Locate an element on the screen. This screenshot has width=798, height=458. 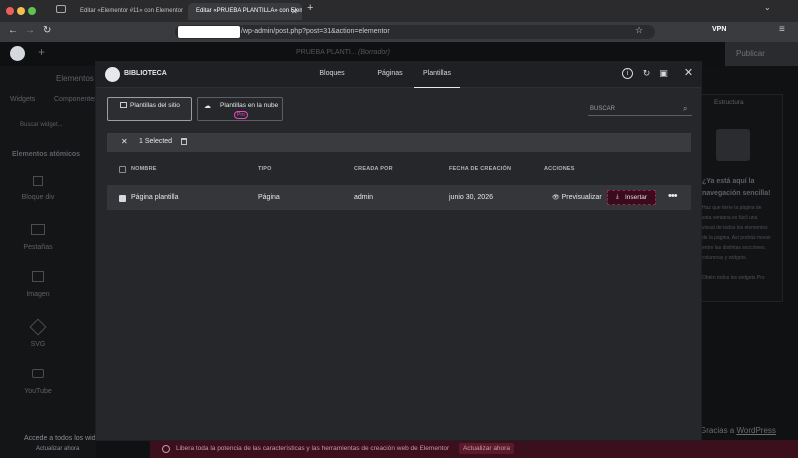
column-header-name: NOMBRE is located at coordinates (144, 169).